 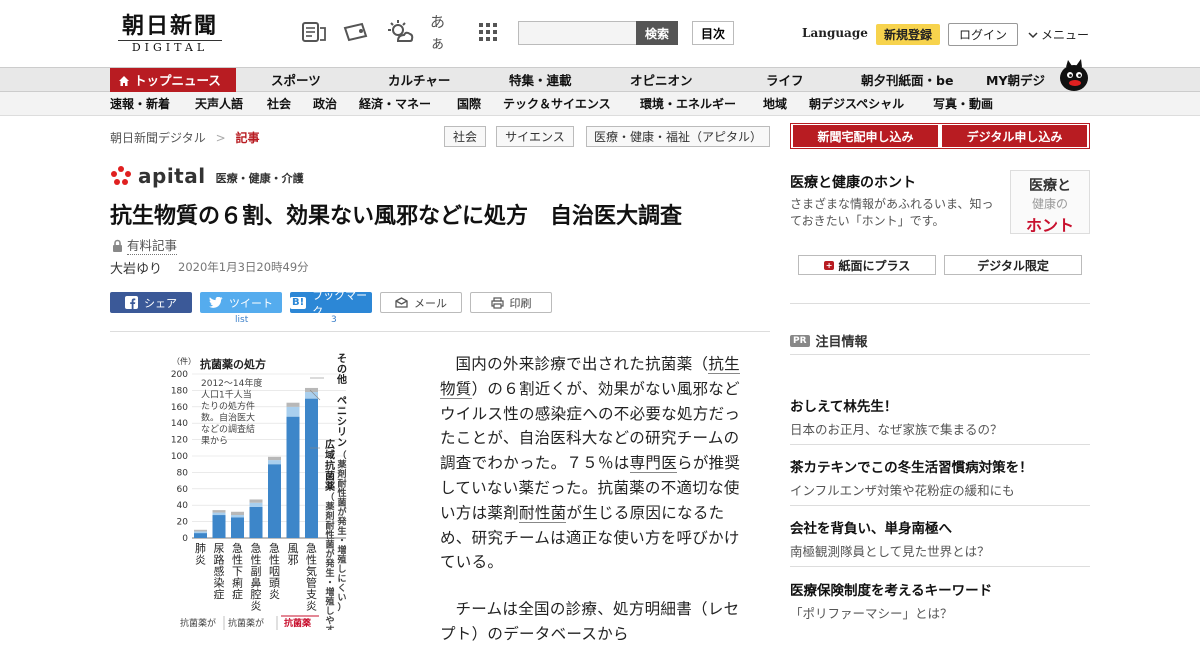 I want to click on register-button: 新規登録, so click(x=908, y=34).